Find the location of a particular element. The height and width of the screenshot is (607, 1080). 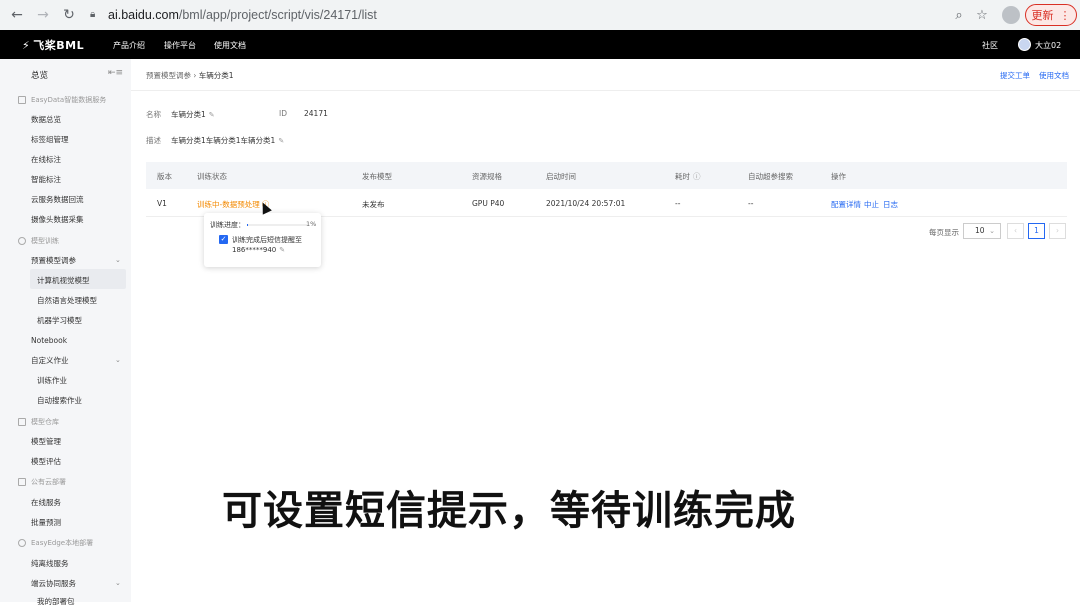

sidebar-item-cv-model: 计算机视觉模型 is located at coordinates (63, 280).